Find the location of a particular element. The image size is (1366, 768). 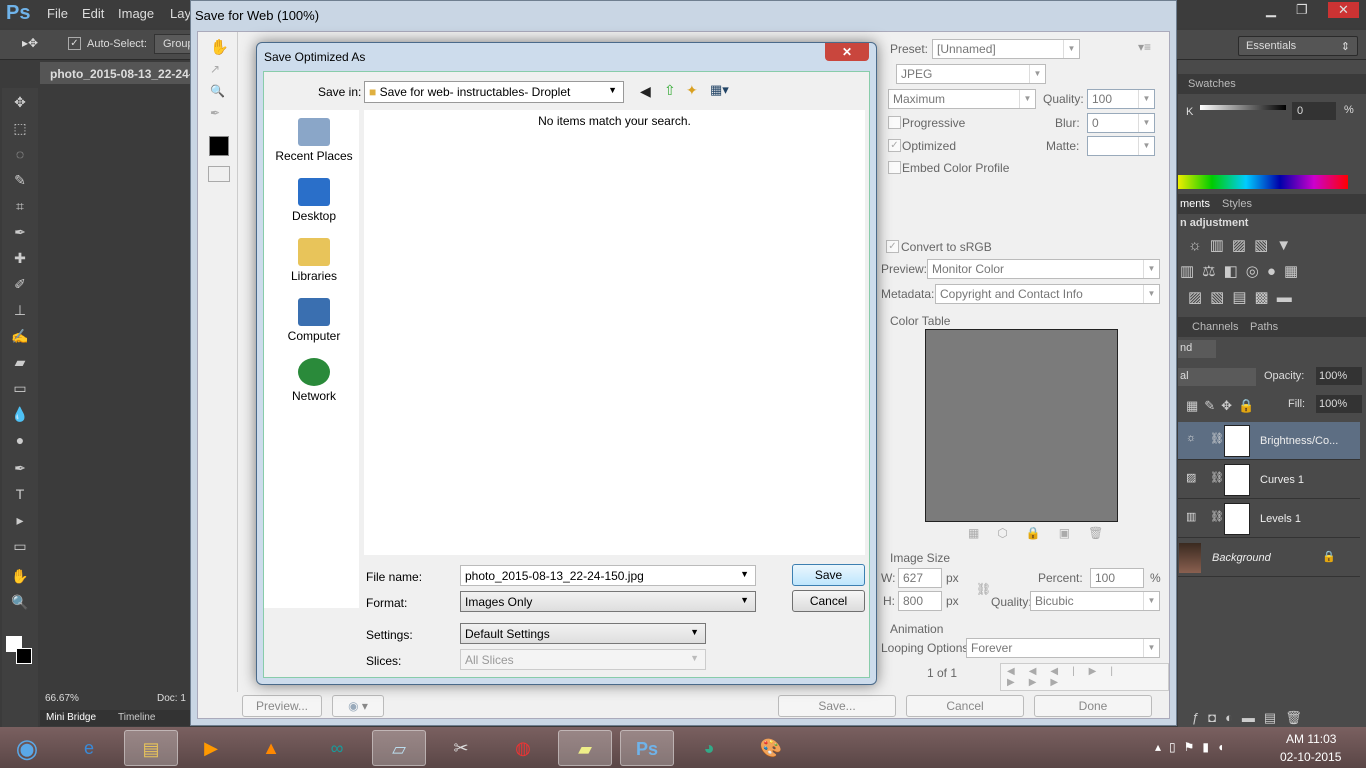

place-libraries: Libraries is located at coordinates (314, 260).